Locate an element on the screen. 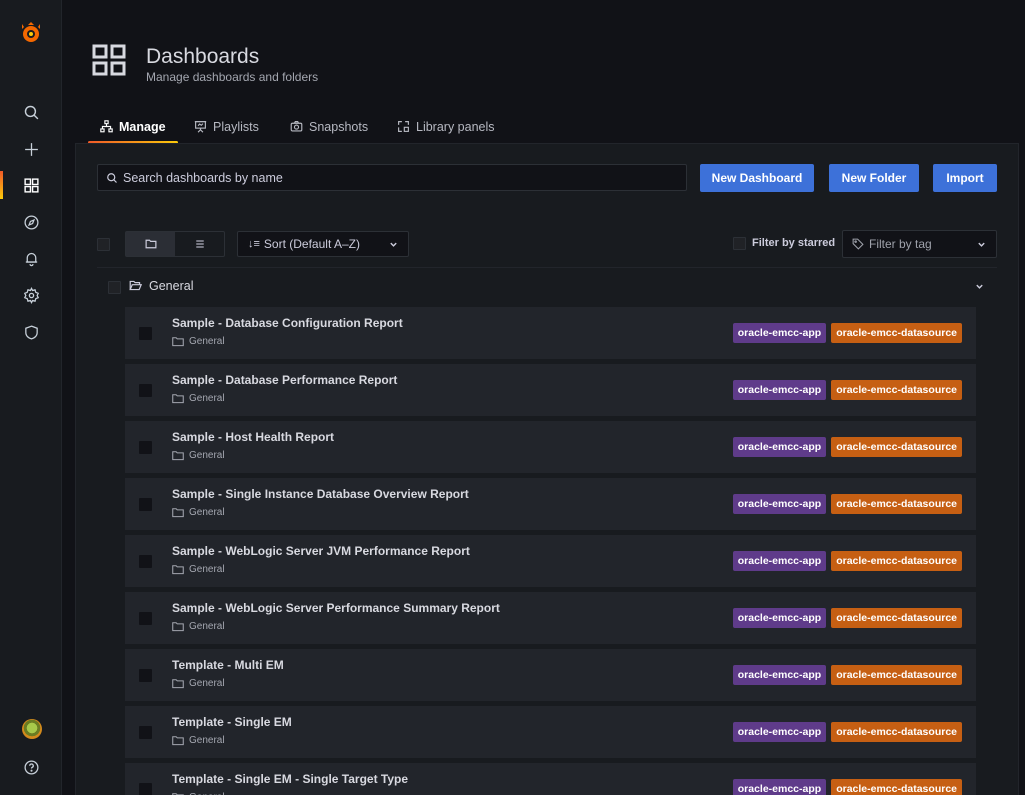  tab-label: Library panels is located at coordinates (455, 126).